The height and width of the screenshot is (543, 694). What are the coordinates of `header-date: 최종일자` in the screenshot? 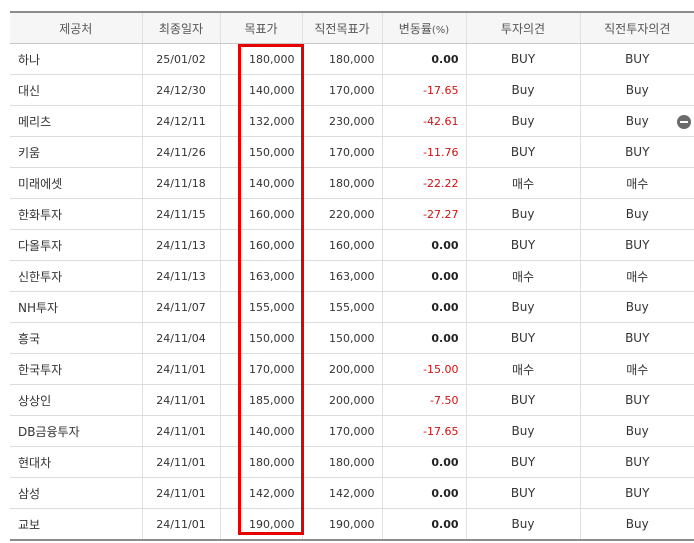 It's located at (180, 27).